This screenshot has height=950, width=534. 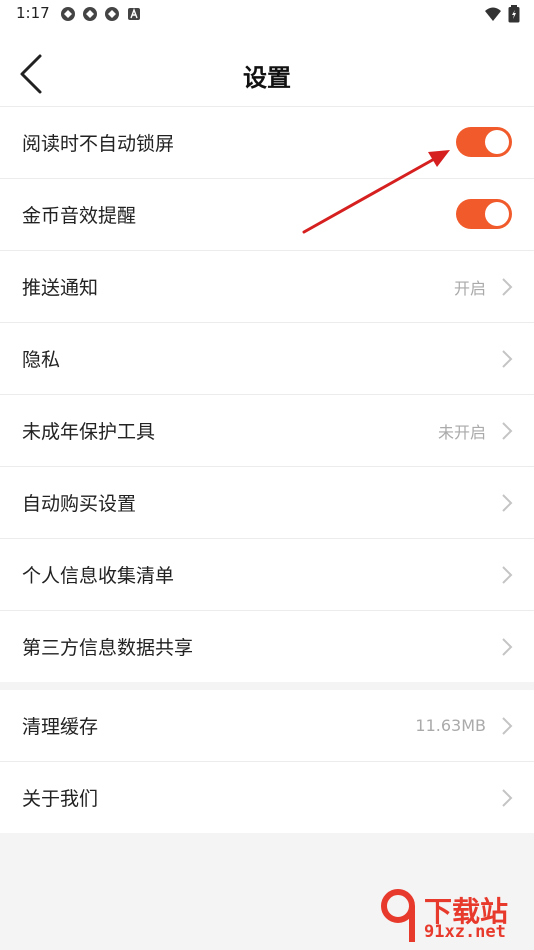 I want to click on status-time: 1:17, so click(x=33, y=13).